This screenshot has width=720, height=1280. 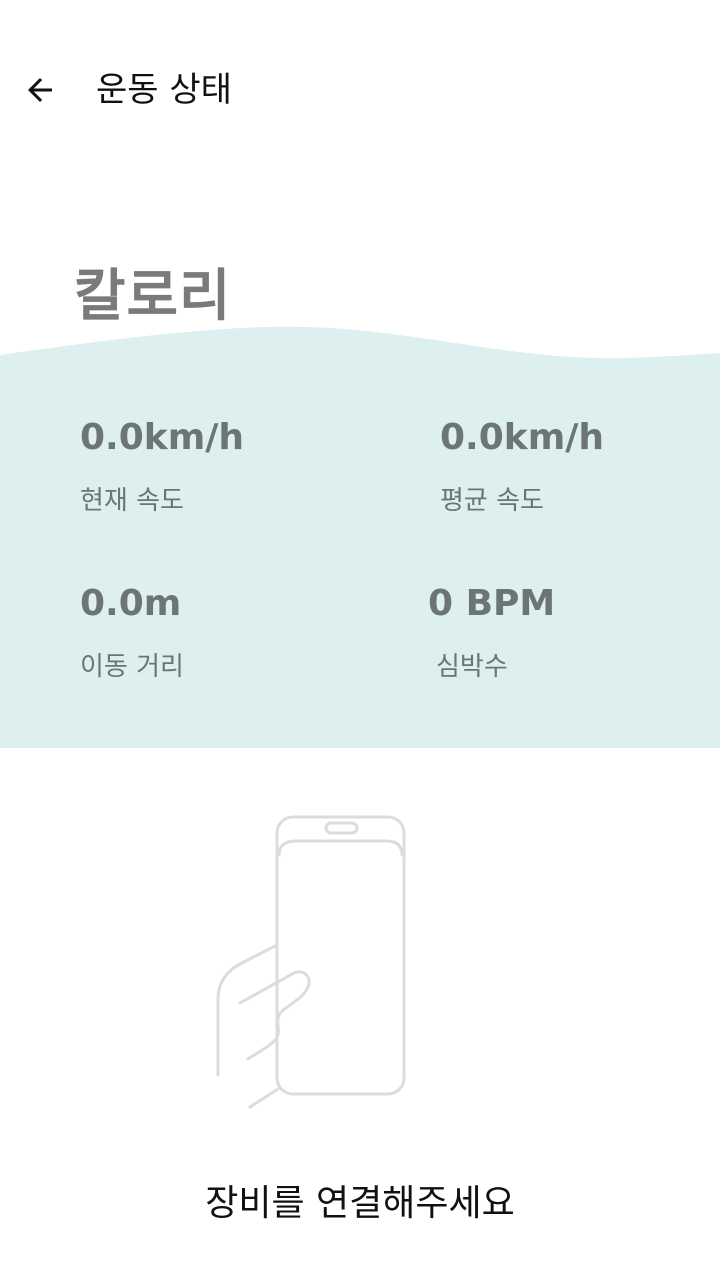 I want to click on current-speed-stat: 0.0km/h 현재 속도, so click(x=162, y=467).